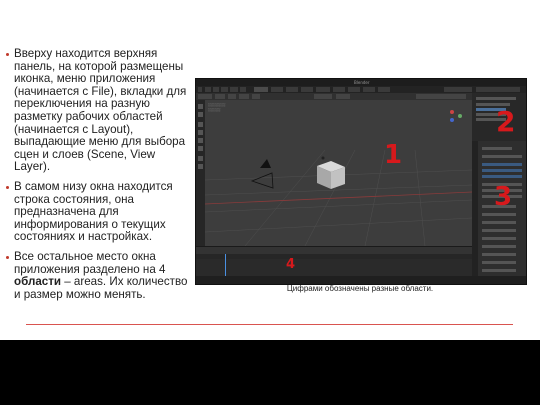 This screenshot has height=405, width=540. What do you see at coordinates (498, 89) in the screenshot?
I see `view-layer-selector` at bounding box center [498, 89].